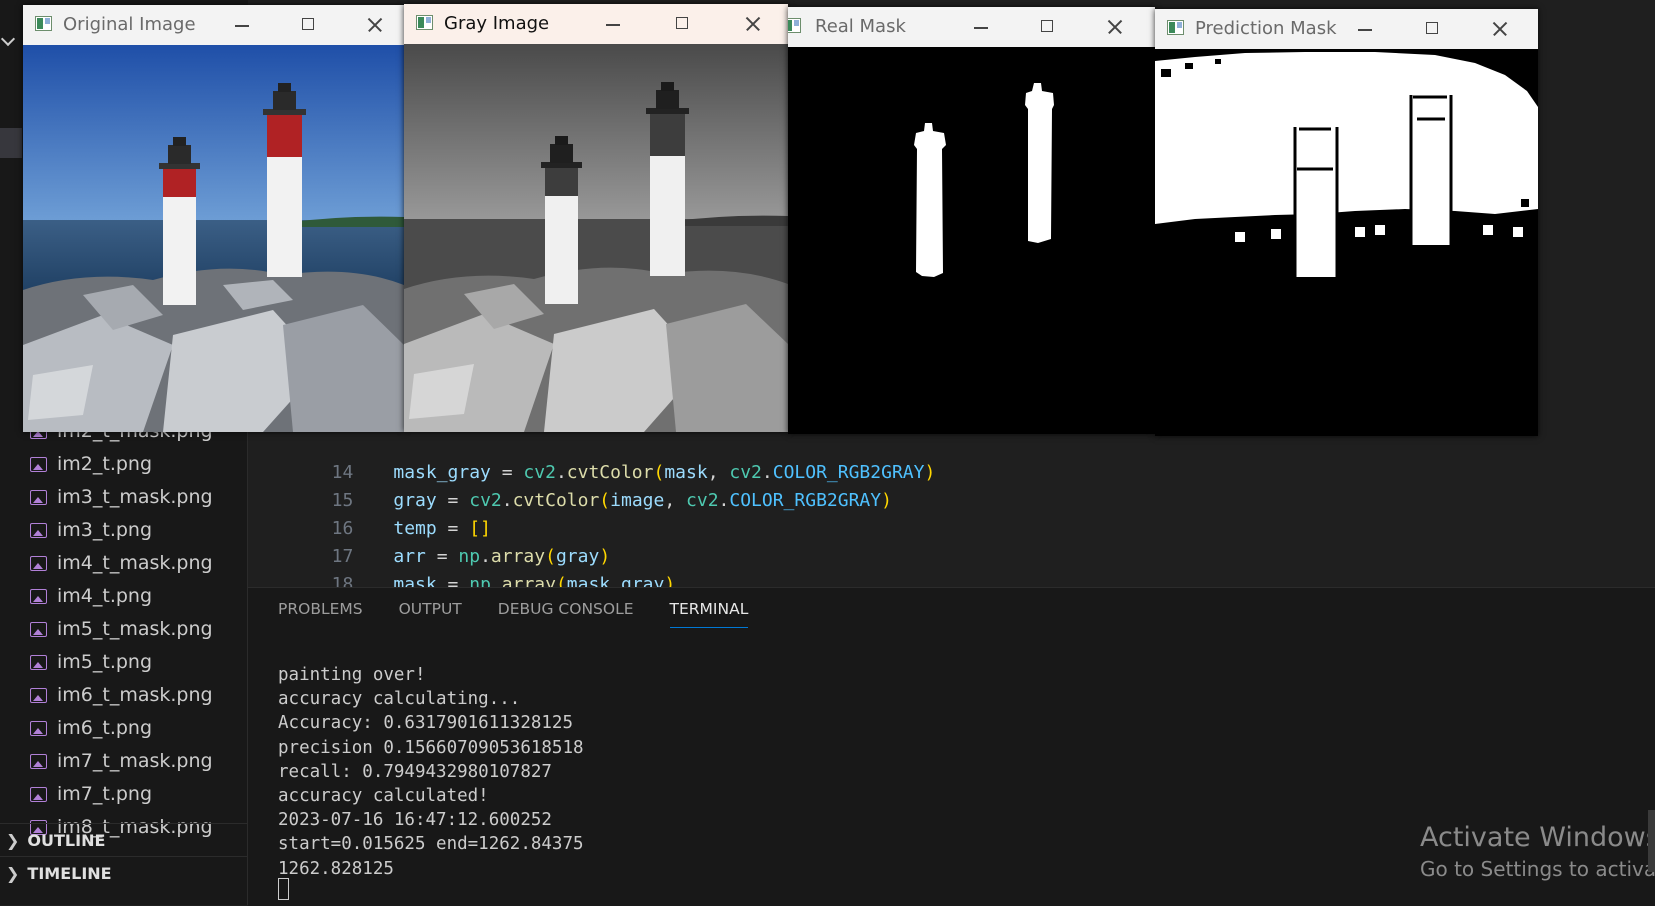 The width and height of the screenshot is (1655, 906). What do you see at coordinates (8, 39) in the screenshot?
I see `chevron-down-icon` at bounding box center [8, 39].